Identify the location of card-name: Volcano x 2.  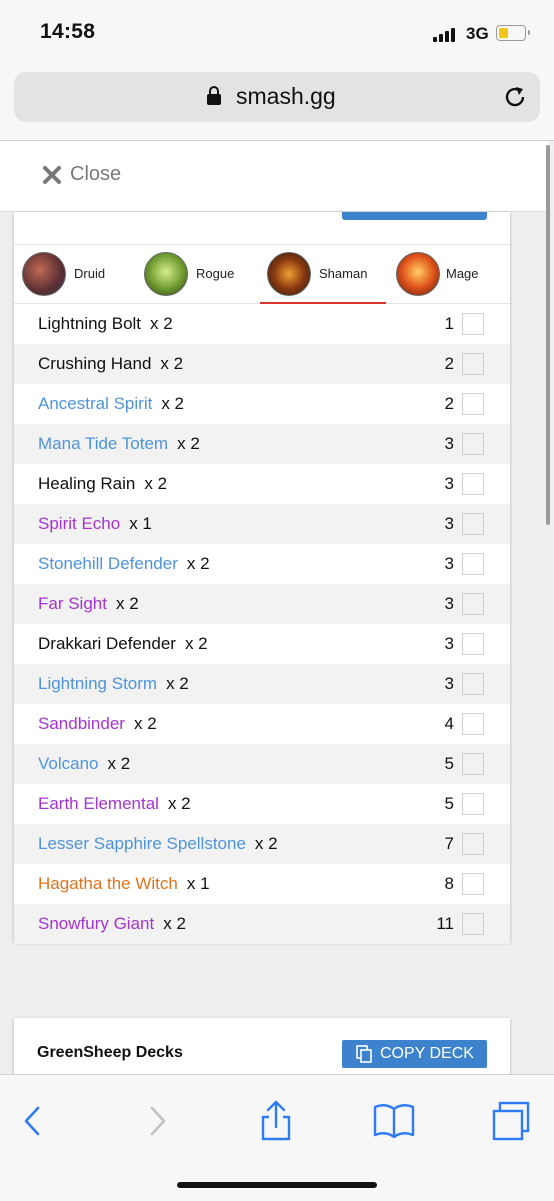
(84, 764).